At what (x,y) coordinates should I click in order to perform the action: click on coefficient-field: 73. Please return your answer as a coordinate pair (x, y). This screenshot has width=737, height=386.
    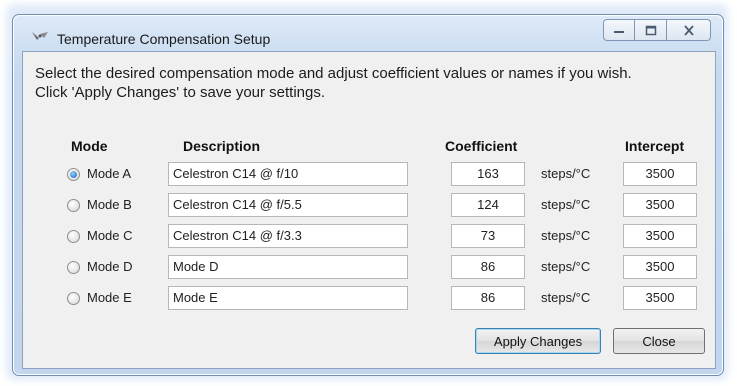
    Looking at the image, I should click on (488, 236).